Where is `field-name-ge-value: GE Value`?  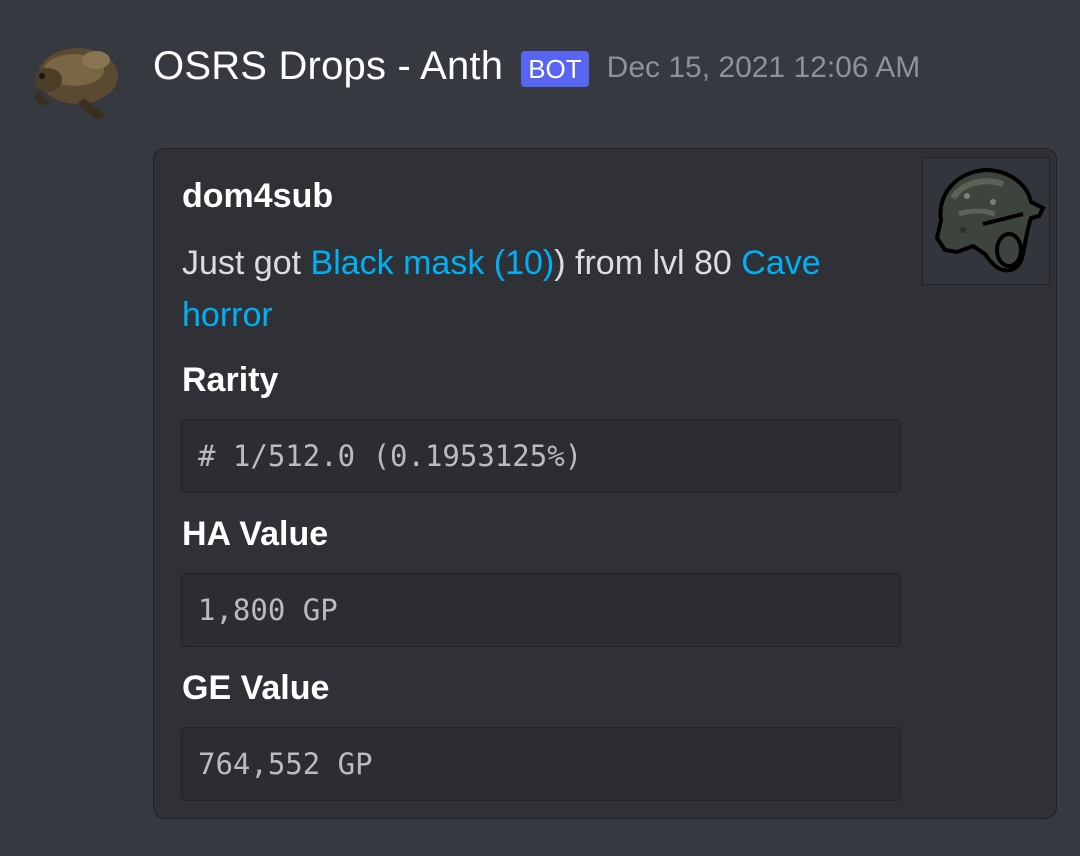
field-name-ge-value: GE Value is located at coordinates (256, 688).